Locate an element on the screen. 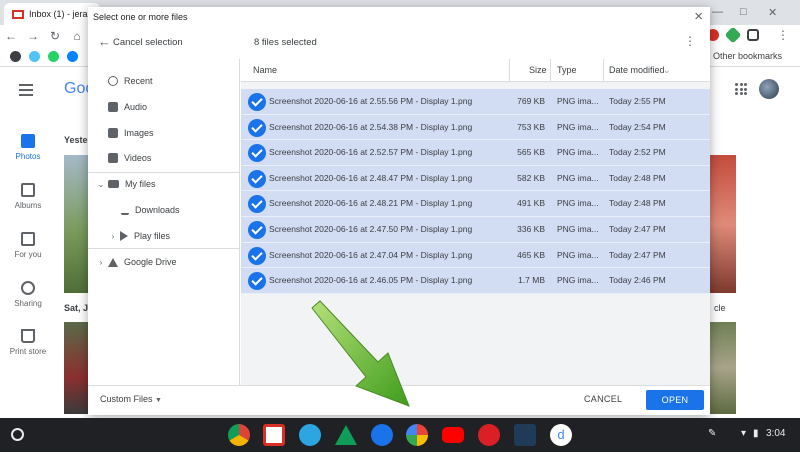 Image resolution: width=800 pixels, height=452 pixels. clock-time: 3:04 is located at coordinates (775, 433).